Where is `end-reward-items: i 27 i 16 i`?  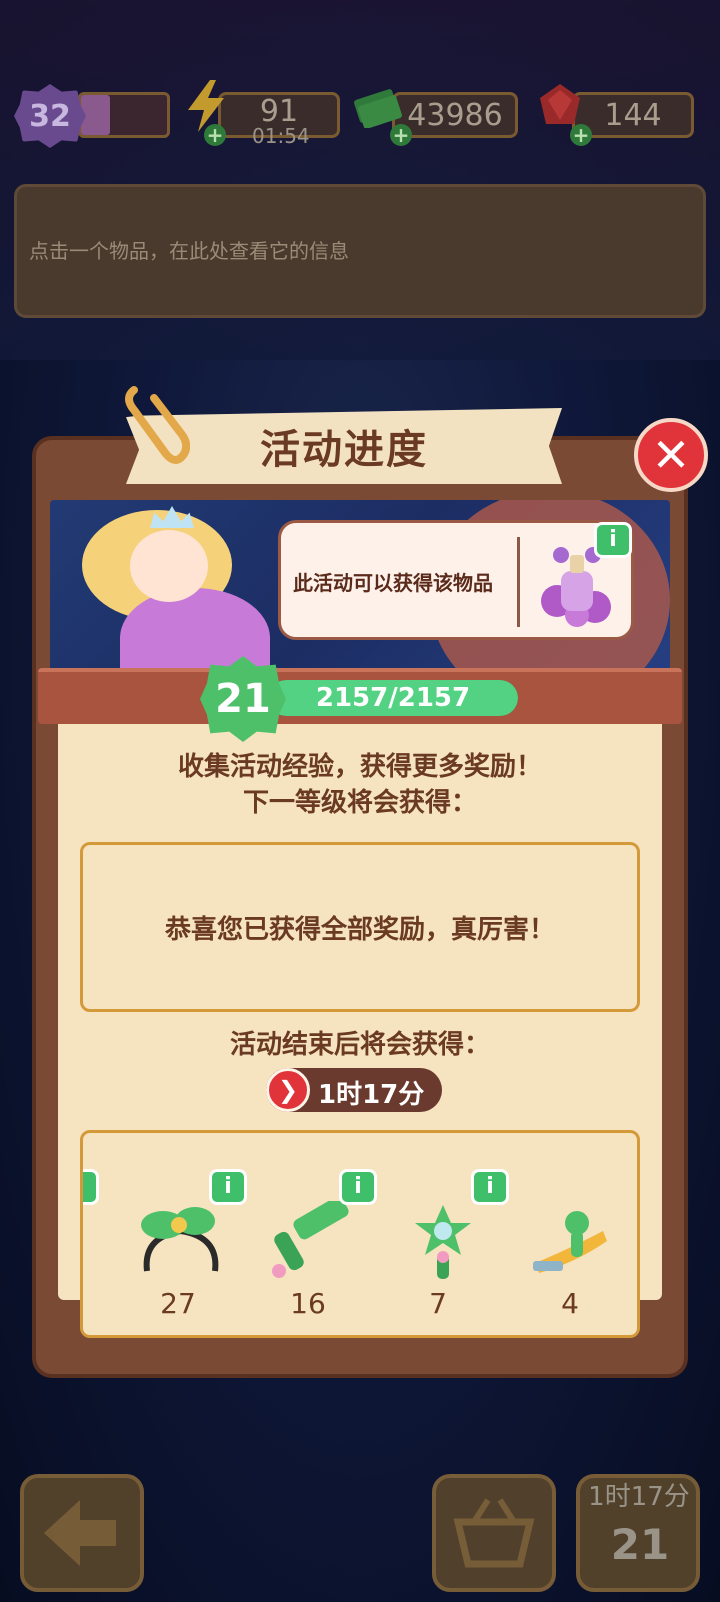 end-reward-items: i 27 i 16 i is located at coordinates (360, 1234).